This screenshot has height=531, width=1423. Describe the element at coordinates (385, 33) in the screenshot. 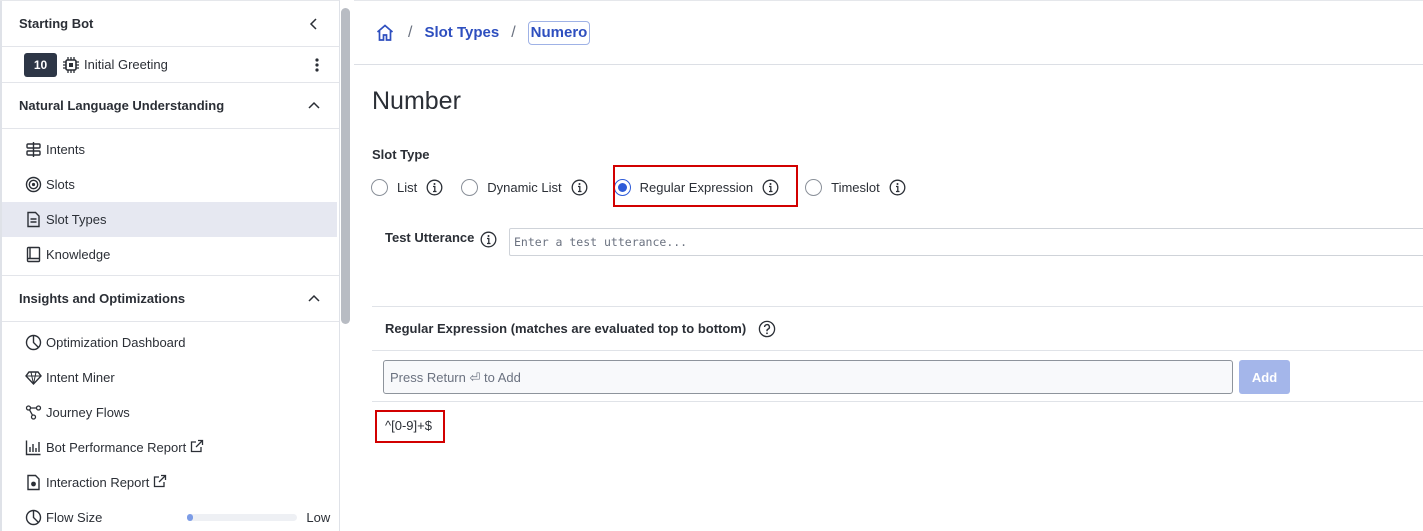

I see `home-icon` at that location.